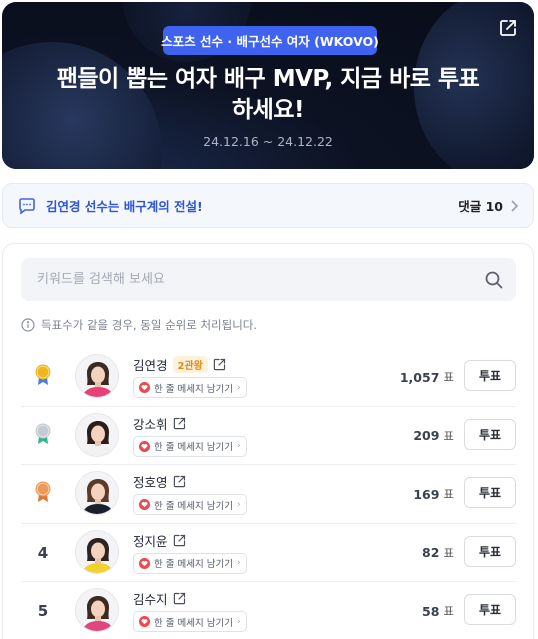 The image size is (538, 639). I want to click on silver-medal-icon, so click(43, 436).